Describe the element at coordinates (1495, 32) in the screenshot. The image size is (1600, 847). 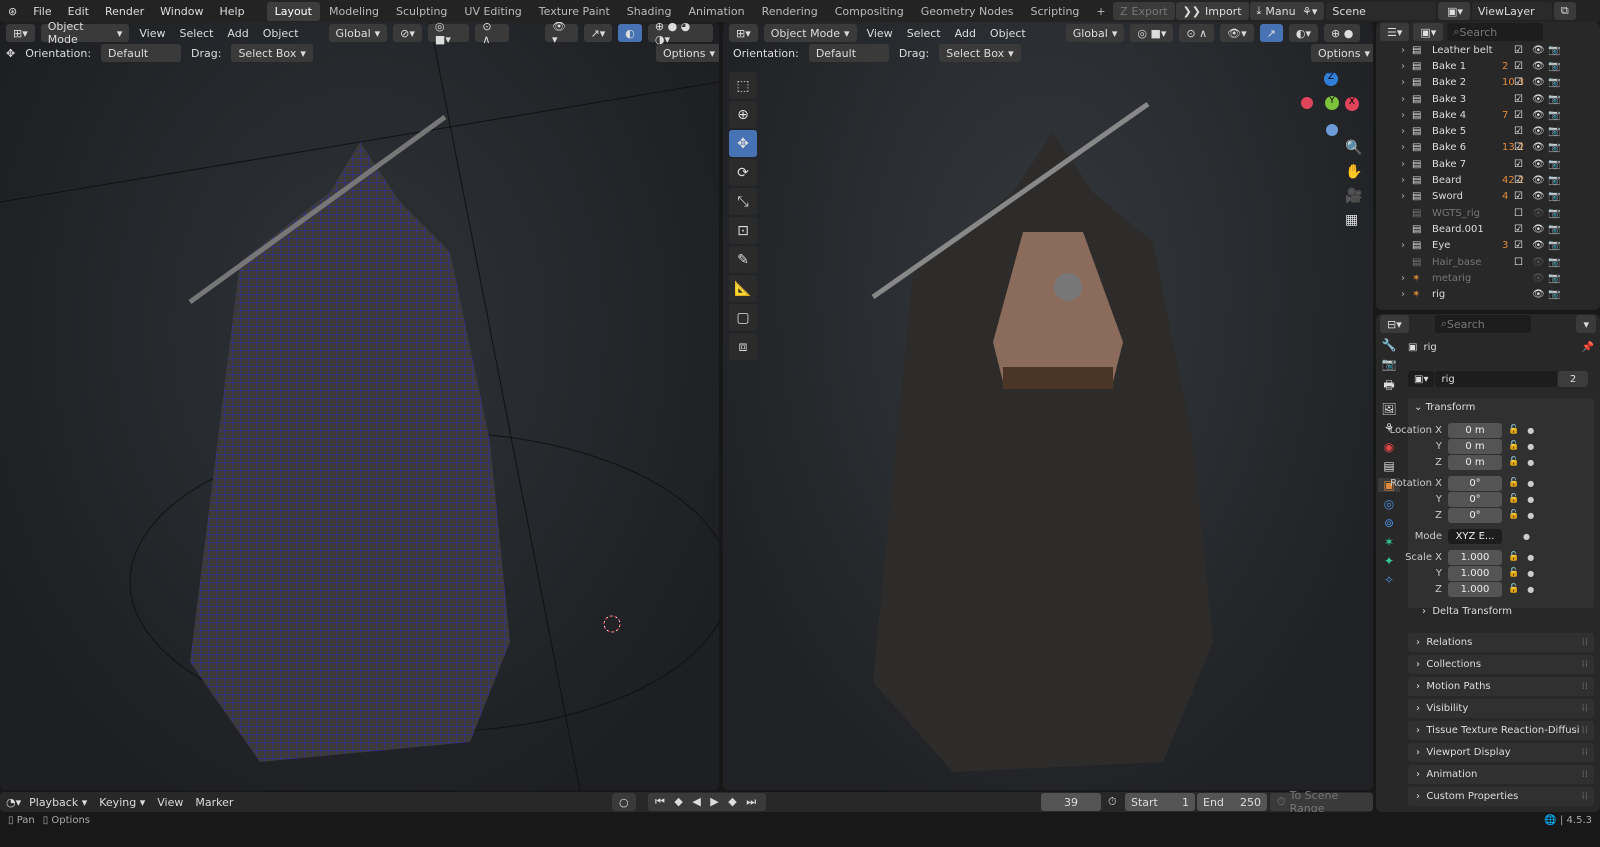
I see `outliner-search-input: ⌕ Search` at that location.